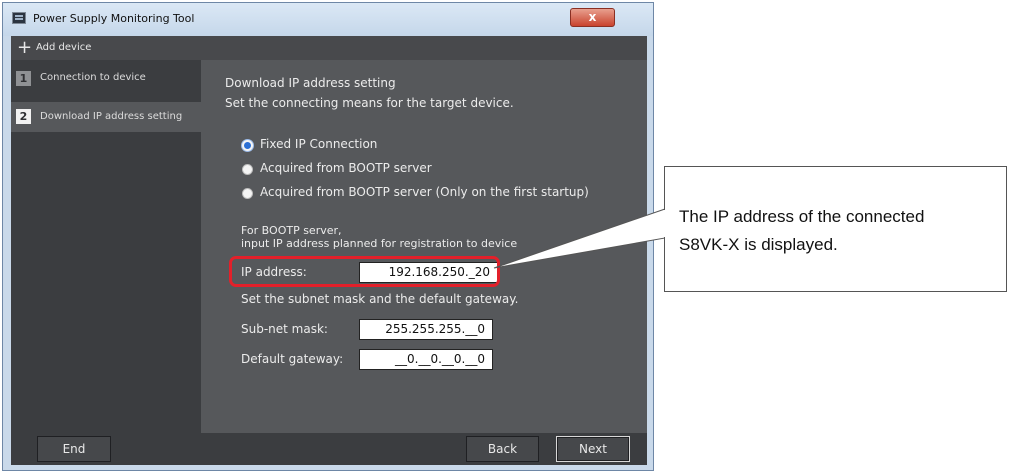 This screenshot has width=1011, height=473. What do you see at coordinates (758, 244) in the screenshot?
I see `callout-line2: S8VK-X is displayed.` at bounding box center [758, 244].